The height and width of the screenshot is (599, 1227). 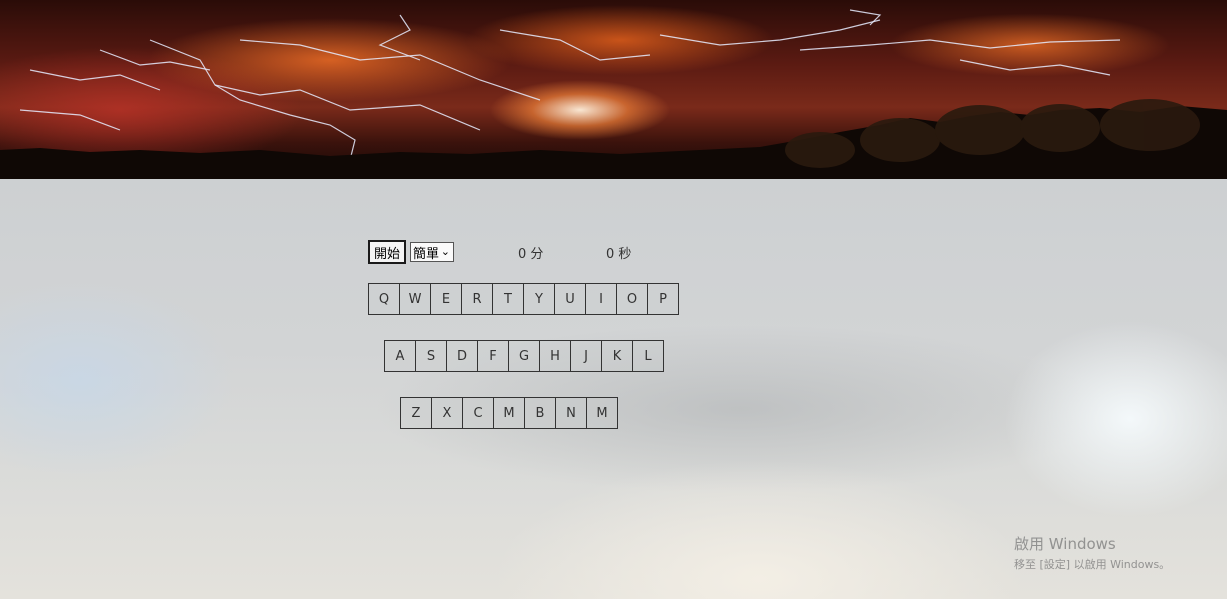 I want to click on windows-activation-watermark: 啟用 Windows 移至 [設定] 以啟用 Windows。, so click(x=1092, y=552).